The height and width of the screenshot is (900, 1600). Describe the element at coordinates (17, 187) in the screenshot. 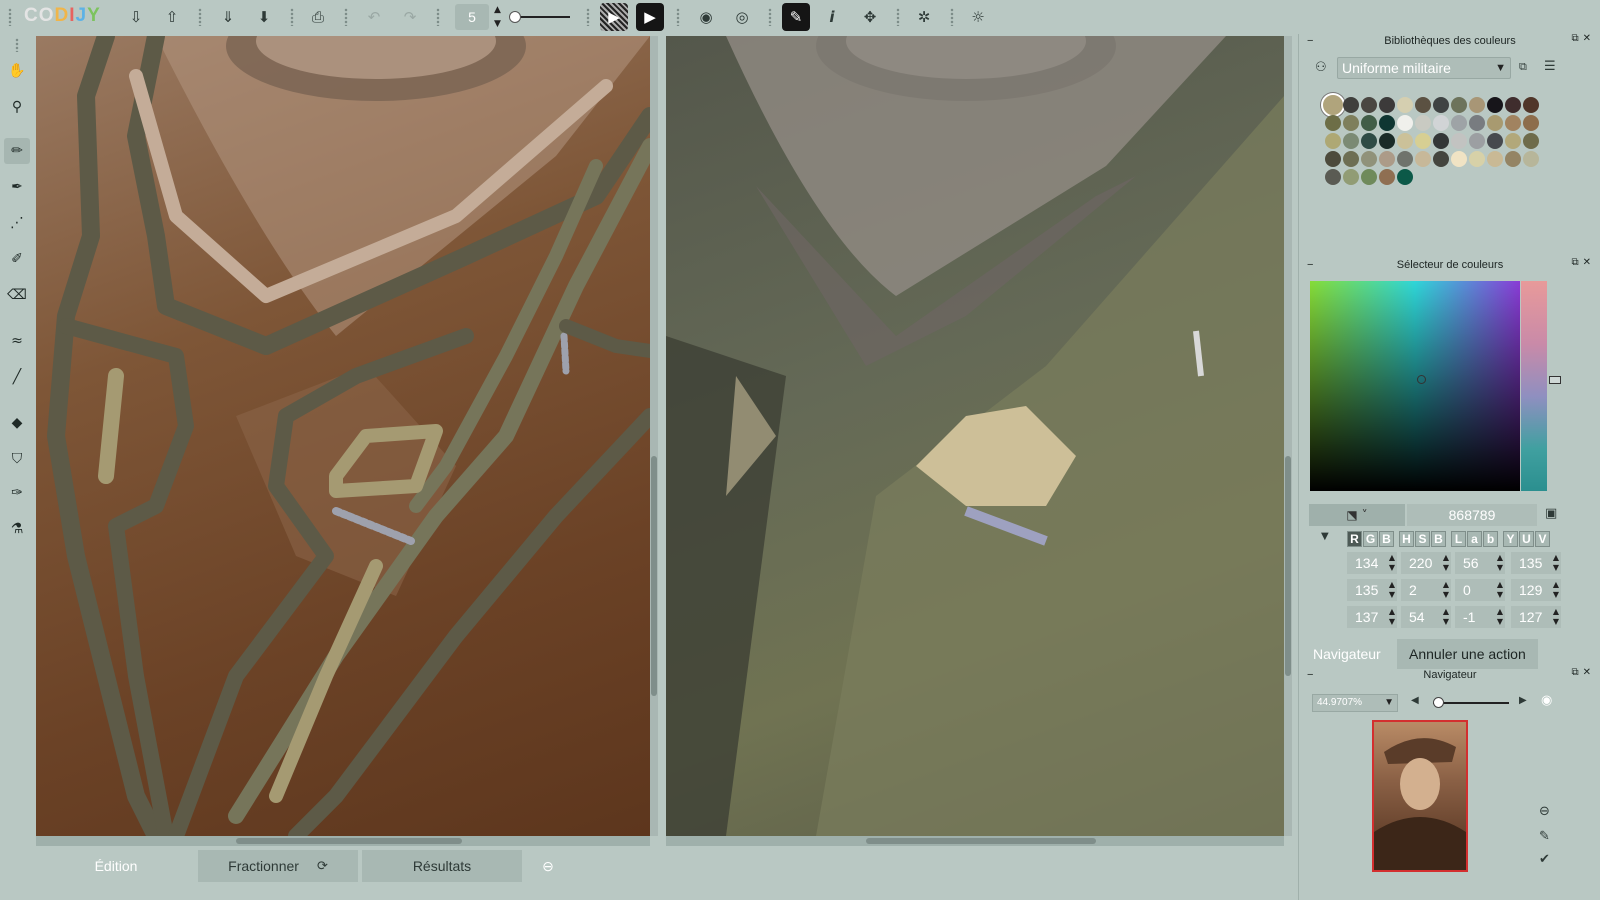

I see `marker-tool-icon: ✒` at that location.